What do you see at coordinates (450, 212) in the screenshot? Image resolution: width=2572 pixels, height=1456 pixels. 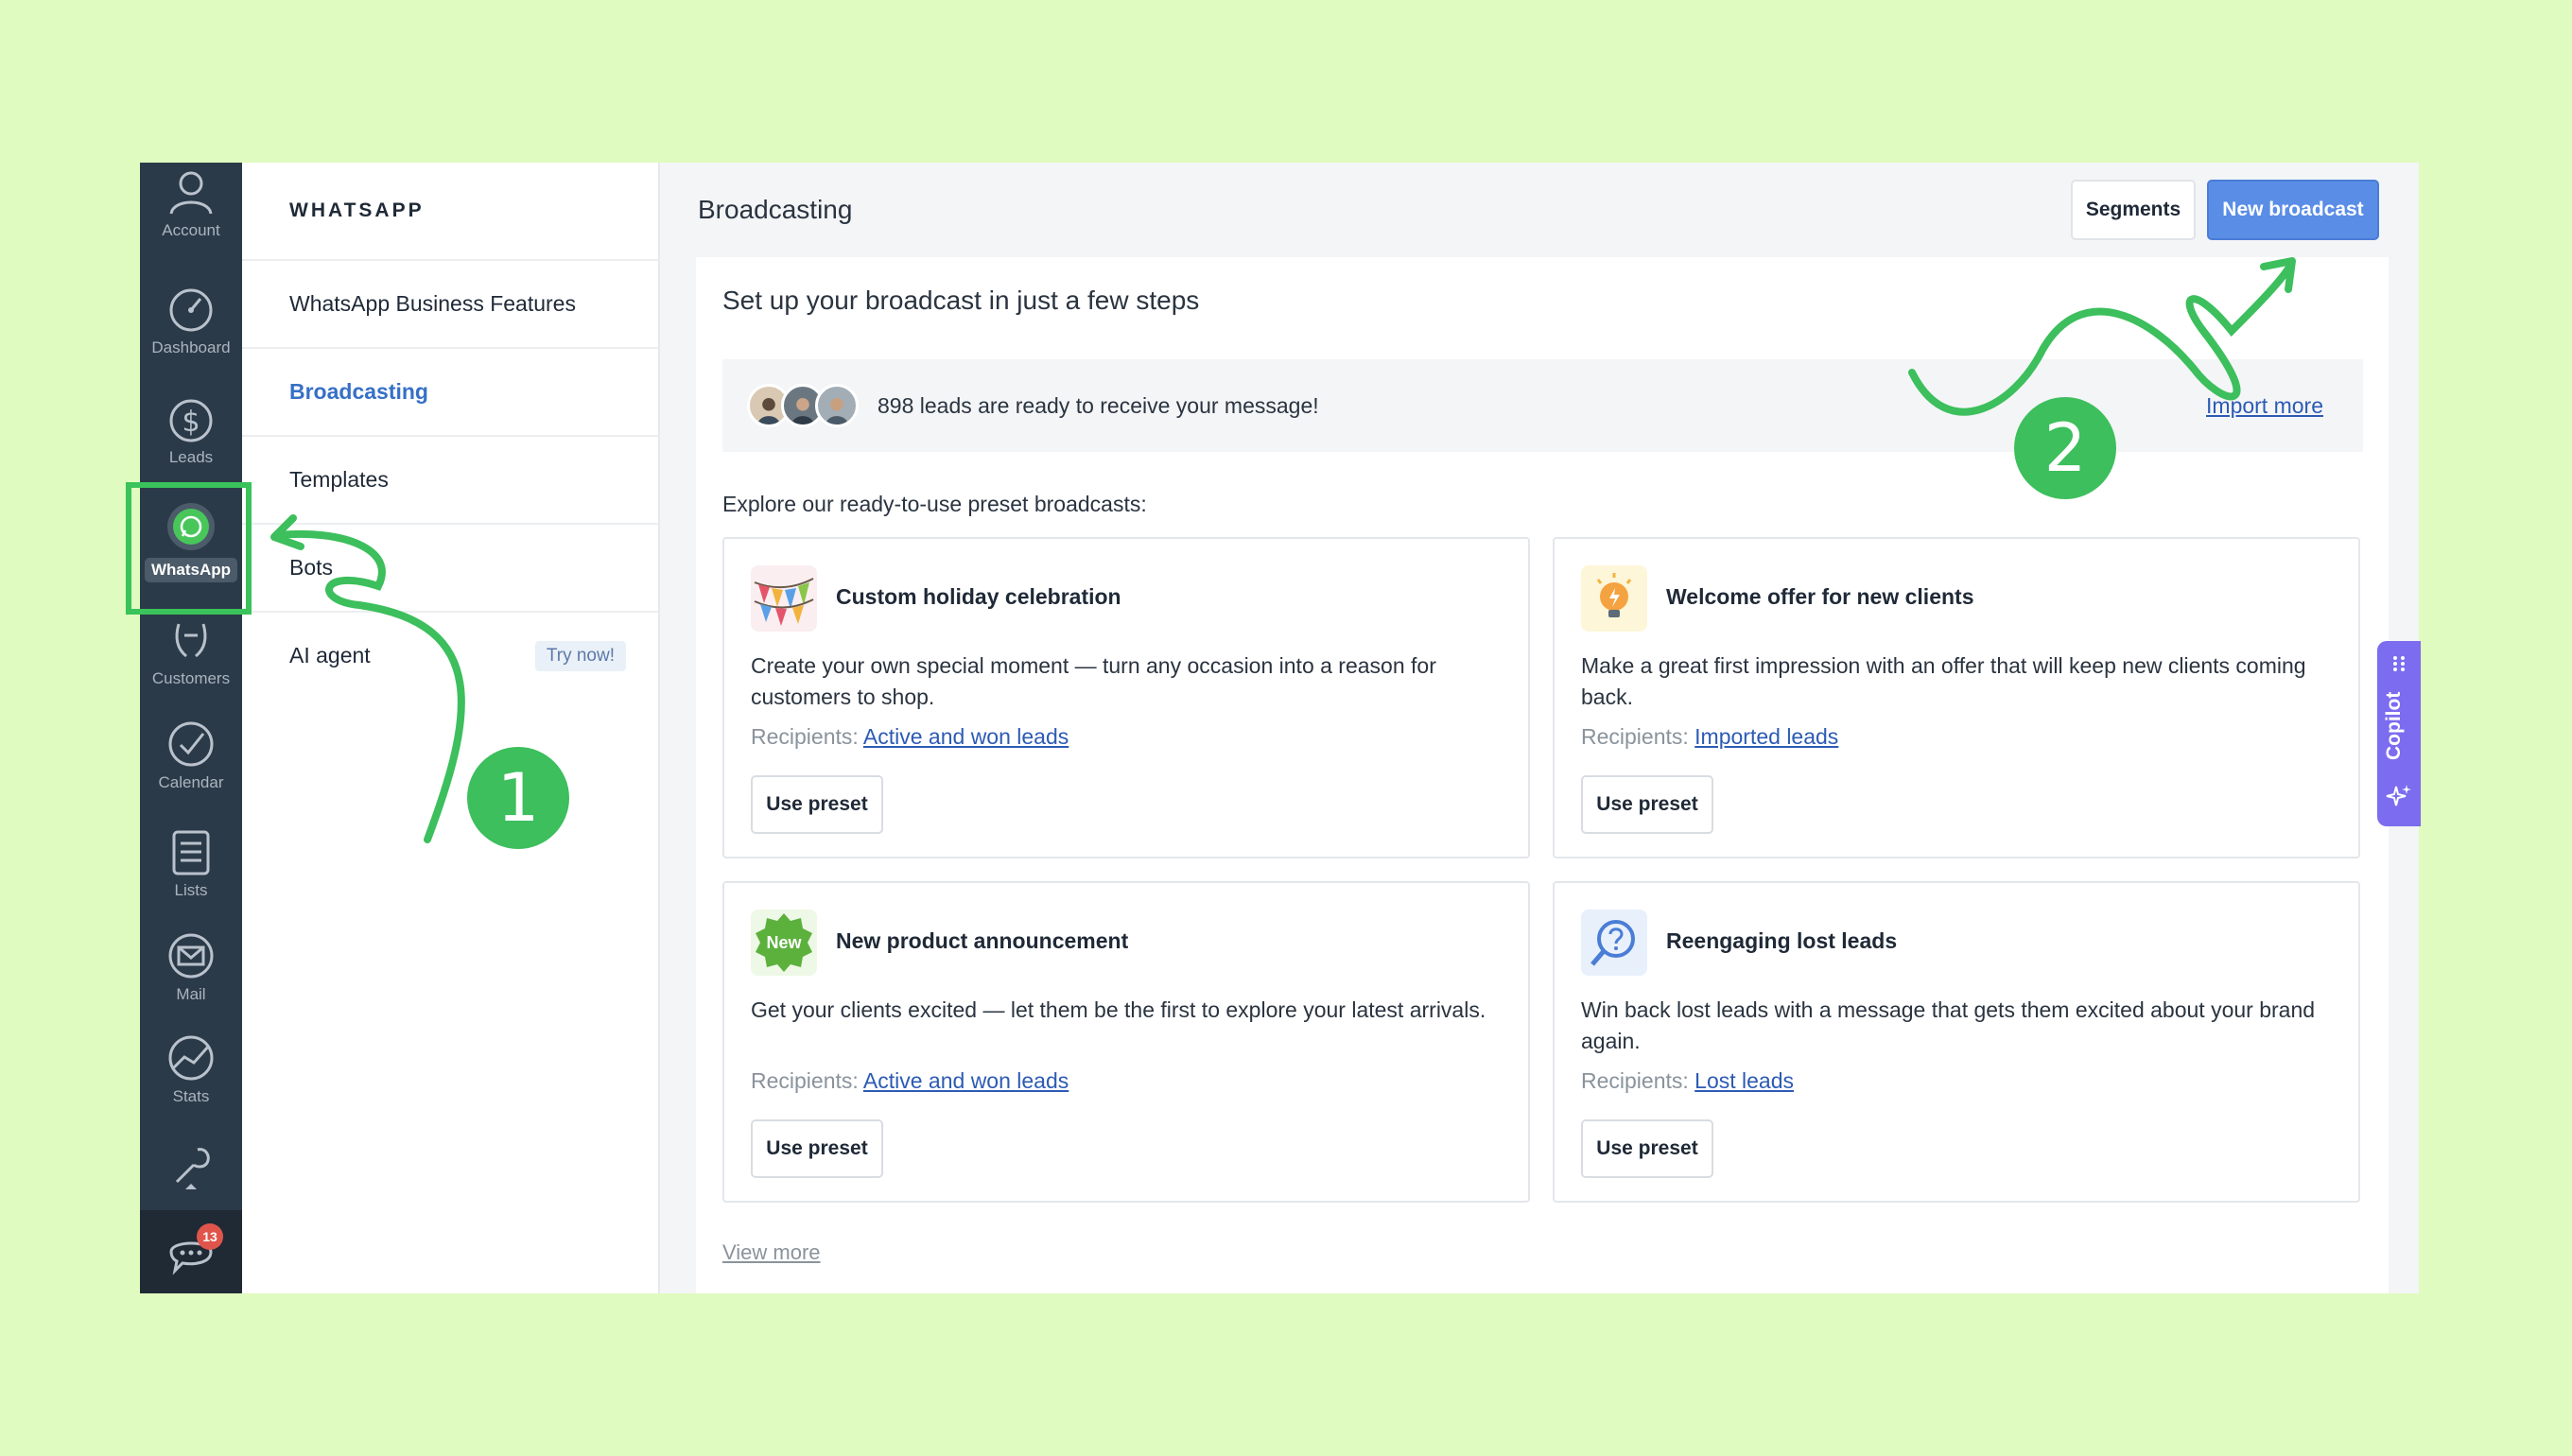 I see `subnav-heading: WHATSAPP` at bounding box center [450, 212].